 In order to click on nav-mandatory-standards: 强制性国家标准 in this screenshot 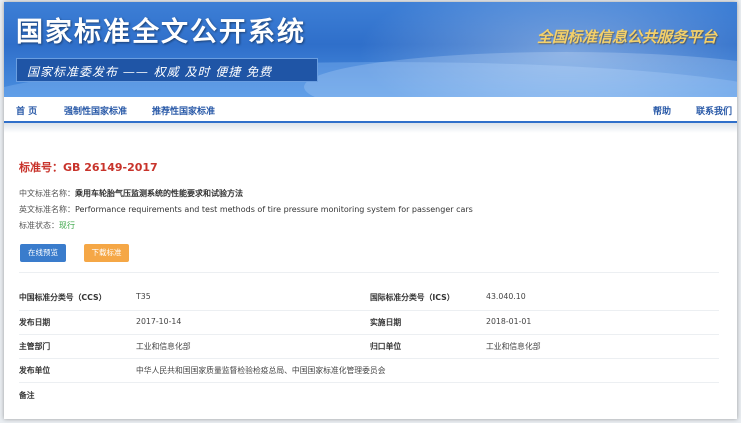, I will do `click(95, 110)`.